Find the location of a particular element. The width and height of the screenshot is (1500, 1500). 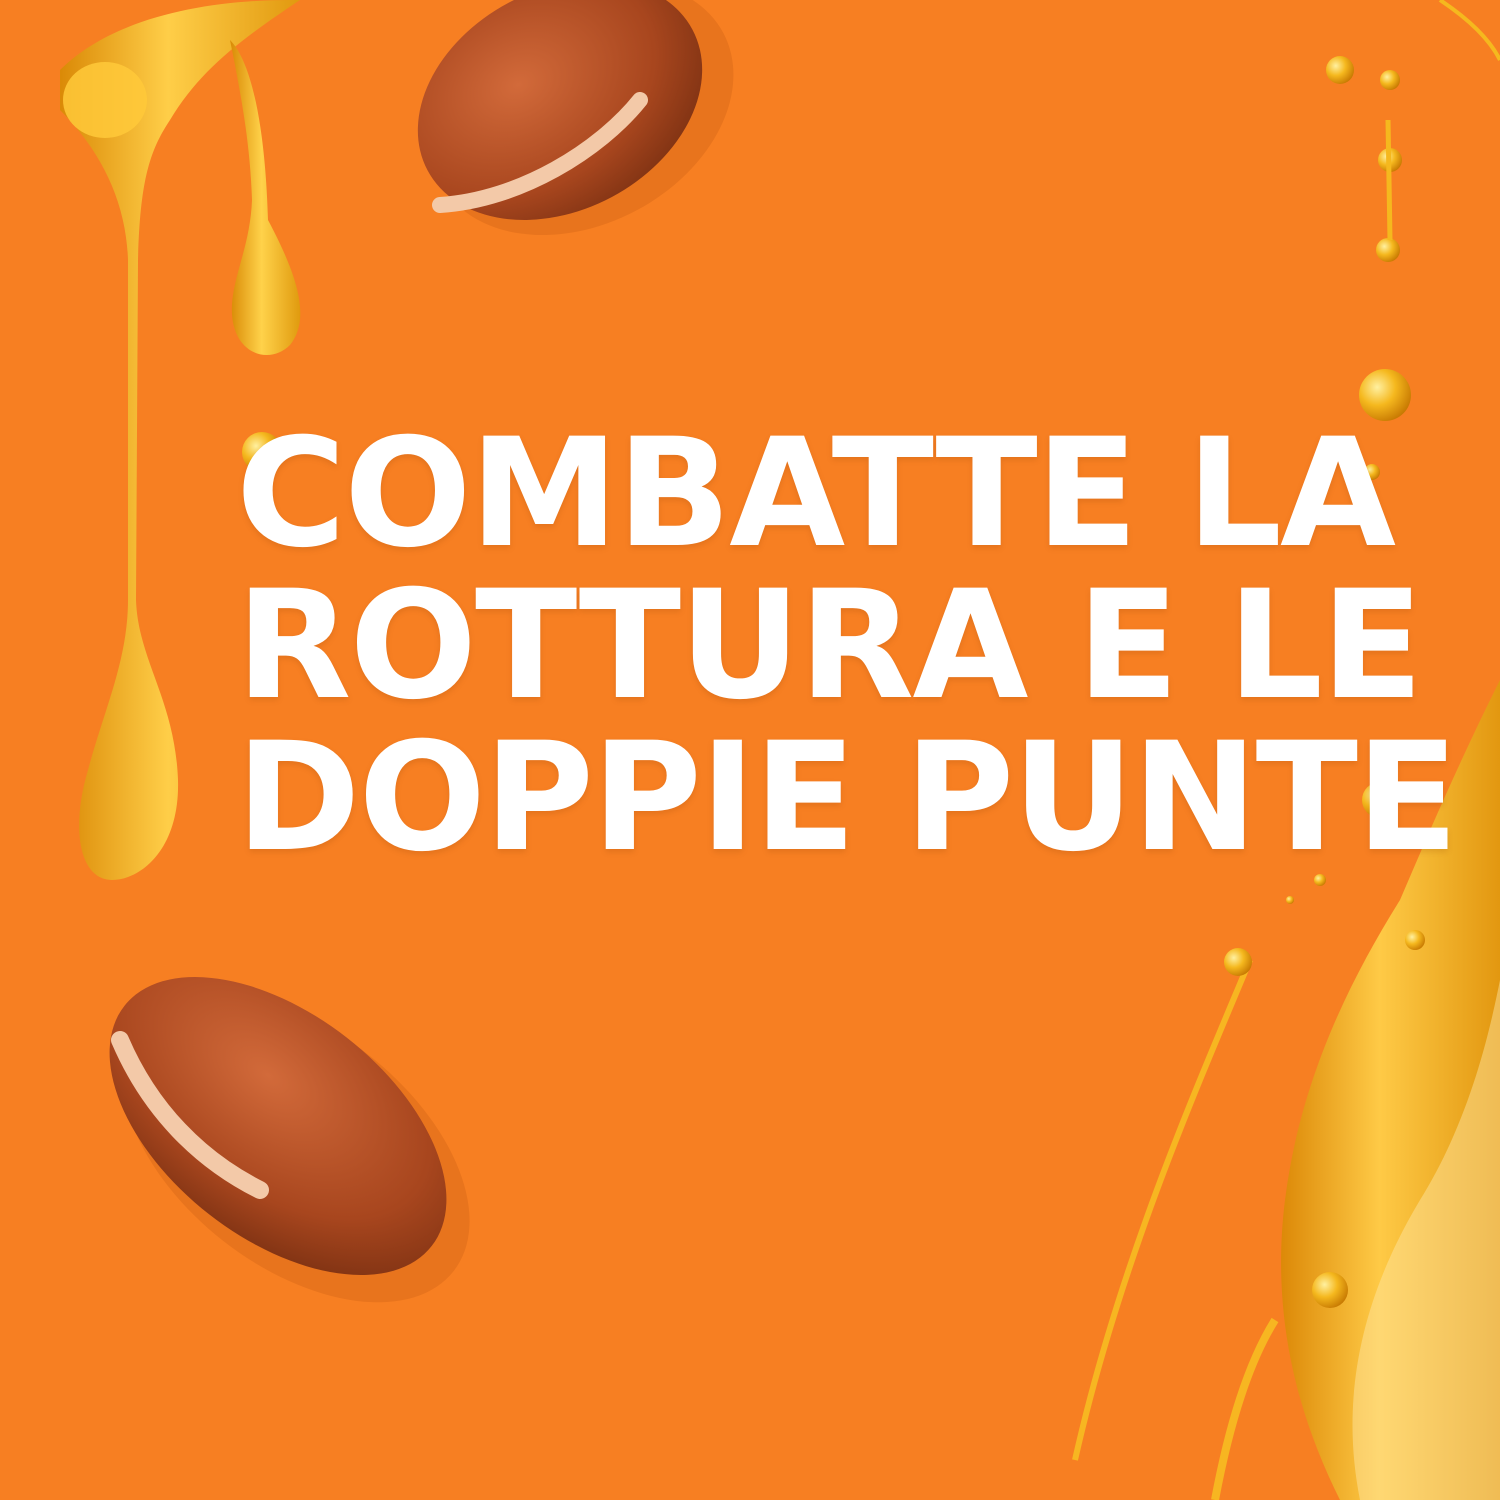

headline-line-1: COMBATTE LA is located at coordinates (816, 494).